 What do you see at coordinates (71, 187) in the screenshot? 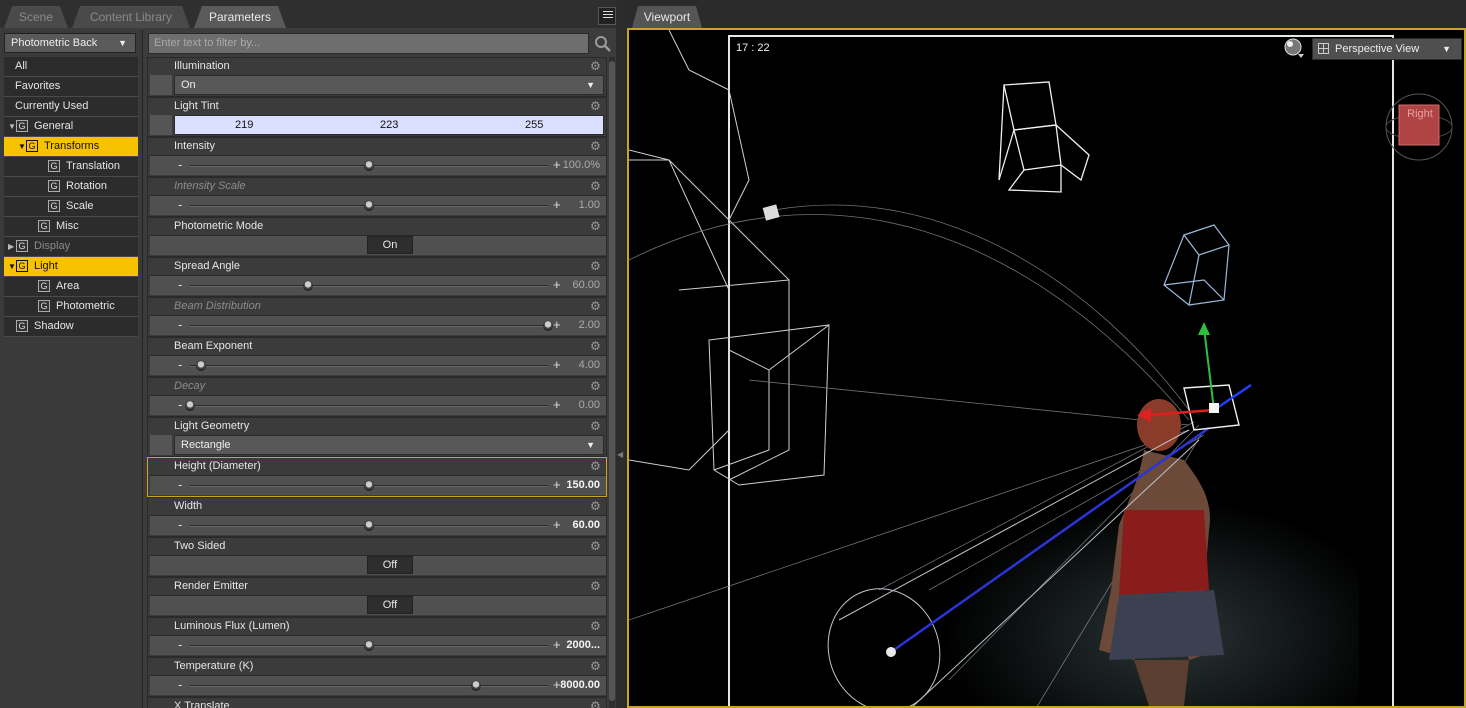
I see `tree-item-rotation: G Rotation` at bounding box center [71, 187].